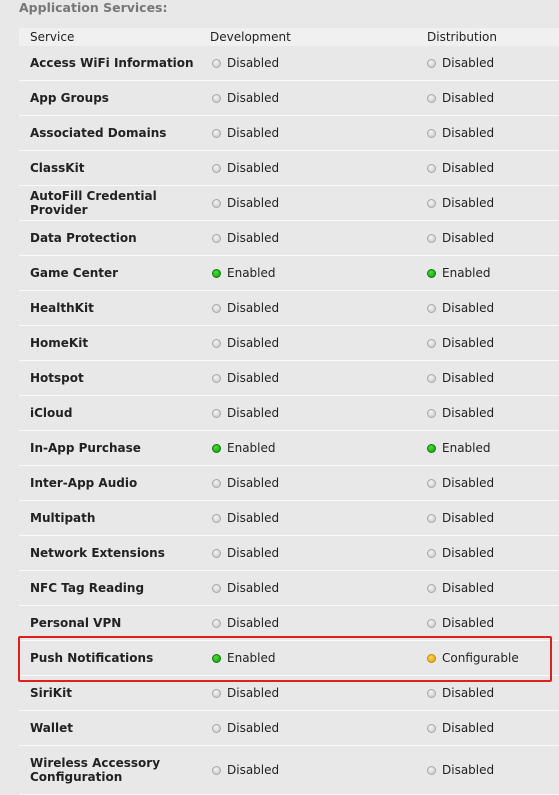  Describe the element at coordinates (97, 553) in the screenshot. I see `service-name: Network Extensions` at that location.